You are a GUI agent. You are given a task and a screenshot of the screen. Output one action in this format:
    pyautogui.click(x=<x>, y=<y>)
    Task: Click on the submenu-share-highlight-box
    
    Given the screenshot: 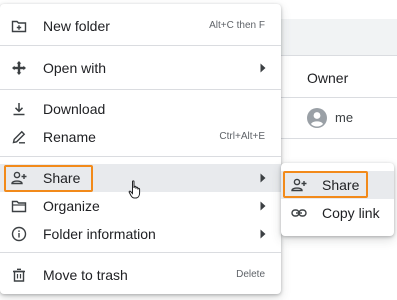 What is the action you would take?
    pyautogui.click(x=325, y=184)
    